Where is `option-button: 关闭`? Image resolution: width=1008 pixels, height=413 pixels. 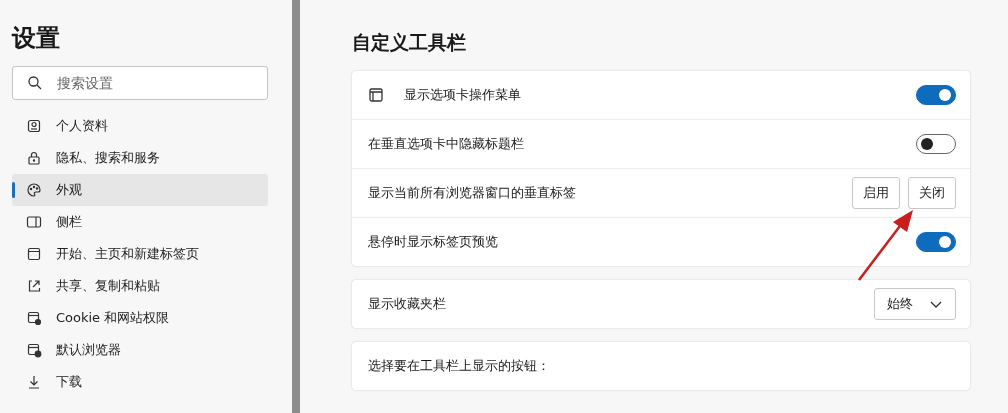 option-button: 关闭 is located at coordinates (932, 193).